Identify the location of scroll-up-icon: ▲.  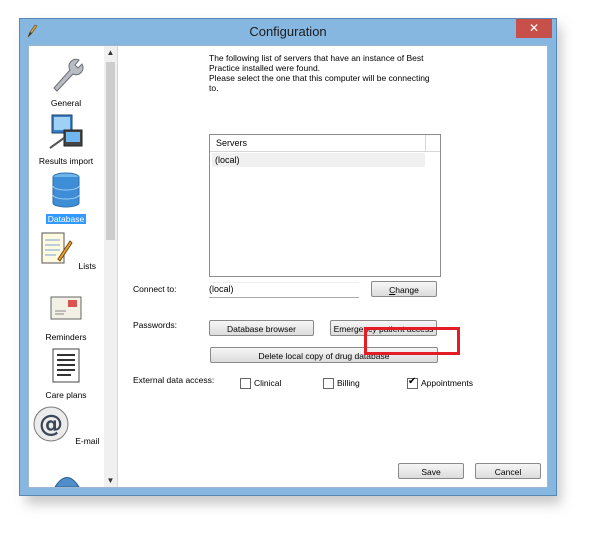
(110, 52).